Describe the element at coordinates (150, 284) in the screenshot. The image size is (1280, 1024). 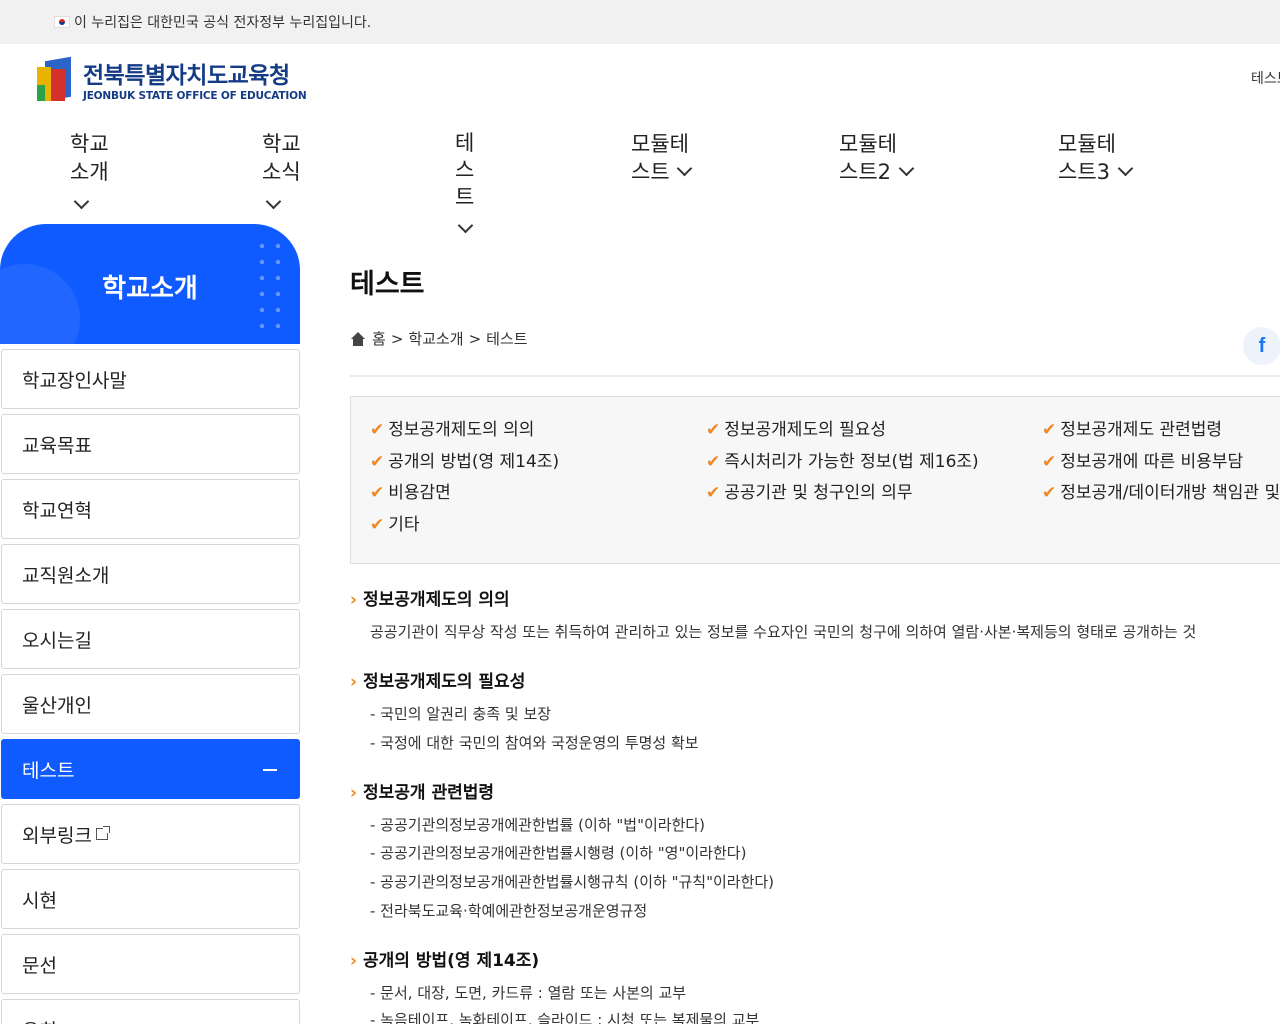
I see `sidebar-header: 학교소개` at that location.